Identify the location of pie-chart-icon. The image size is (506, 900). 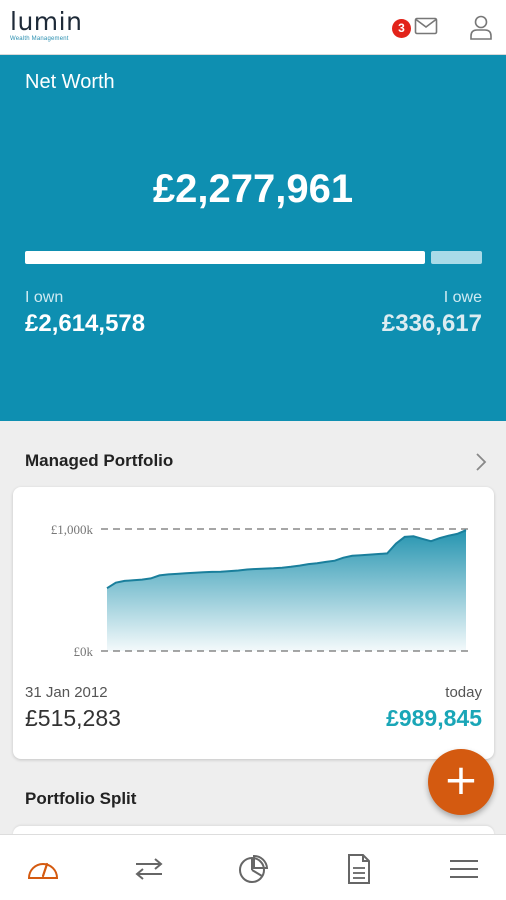
(253, 869).